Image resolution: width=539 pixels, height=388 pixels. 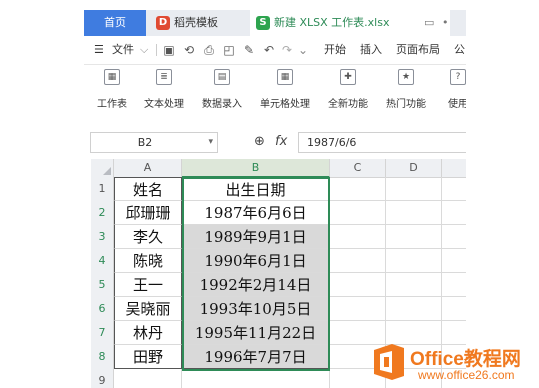 What do you see at coordinates (348, 92) in the screenshot?
I see `new-features-button: ✚ 全新功能` at bounding box center [348, 92].